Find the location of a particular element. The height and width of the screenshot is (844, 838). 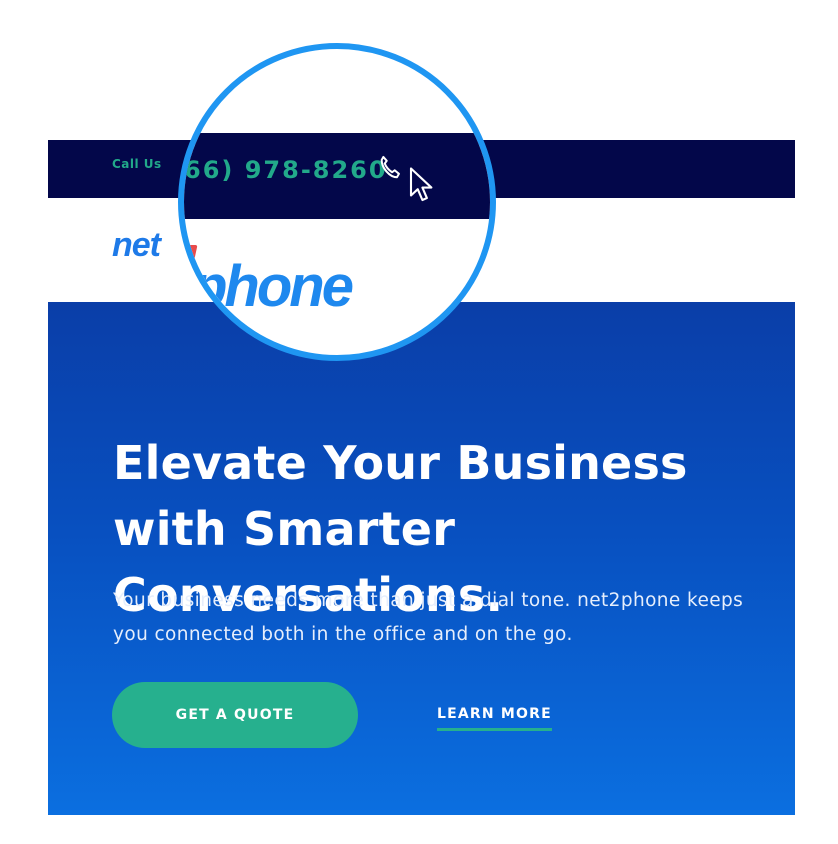

call-us-text: Call Us is located at coordinates (137, 164).